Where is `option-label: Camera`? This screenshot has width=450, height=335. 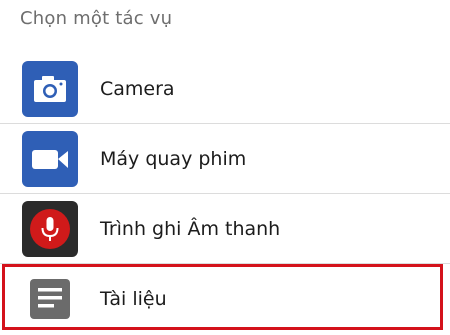 option-label: Camera is located at coordinates (137, 89).